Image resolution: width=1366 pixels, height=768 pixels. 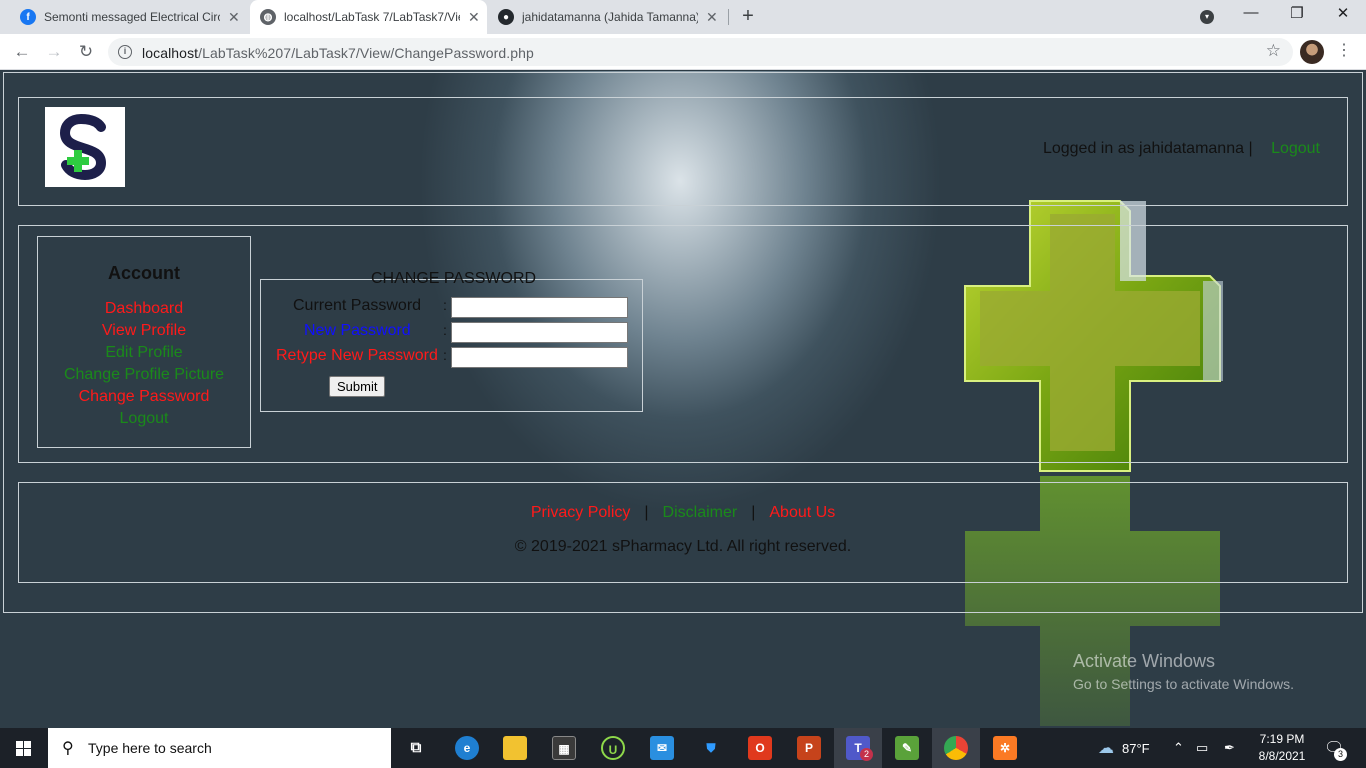 What do you see at coordinates (144, 309) in the screenshot?
I see `sidebar-link-dashboard: Dashboard` at bounding box center [144, 309].